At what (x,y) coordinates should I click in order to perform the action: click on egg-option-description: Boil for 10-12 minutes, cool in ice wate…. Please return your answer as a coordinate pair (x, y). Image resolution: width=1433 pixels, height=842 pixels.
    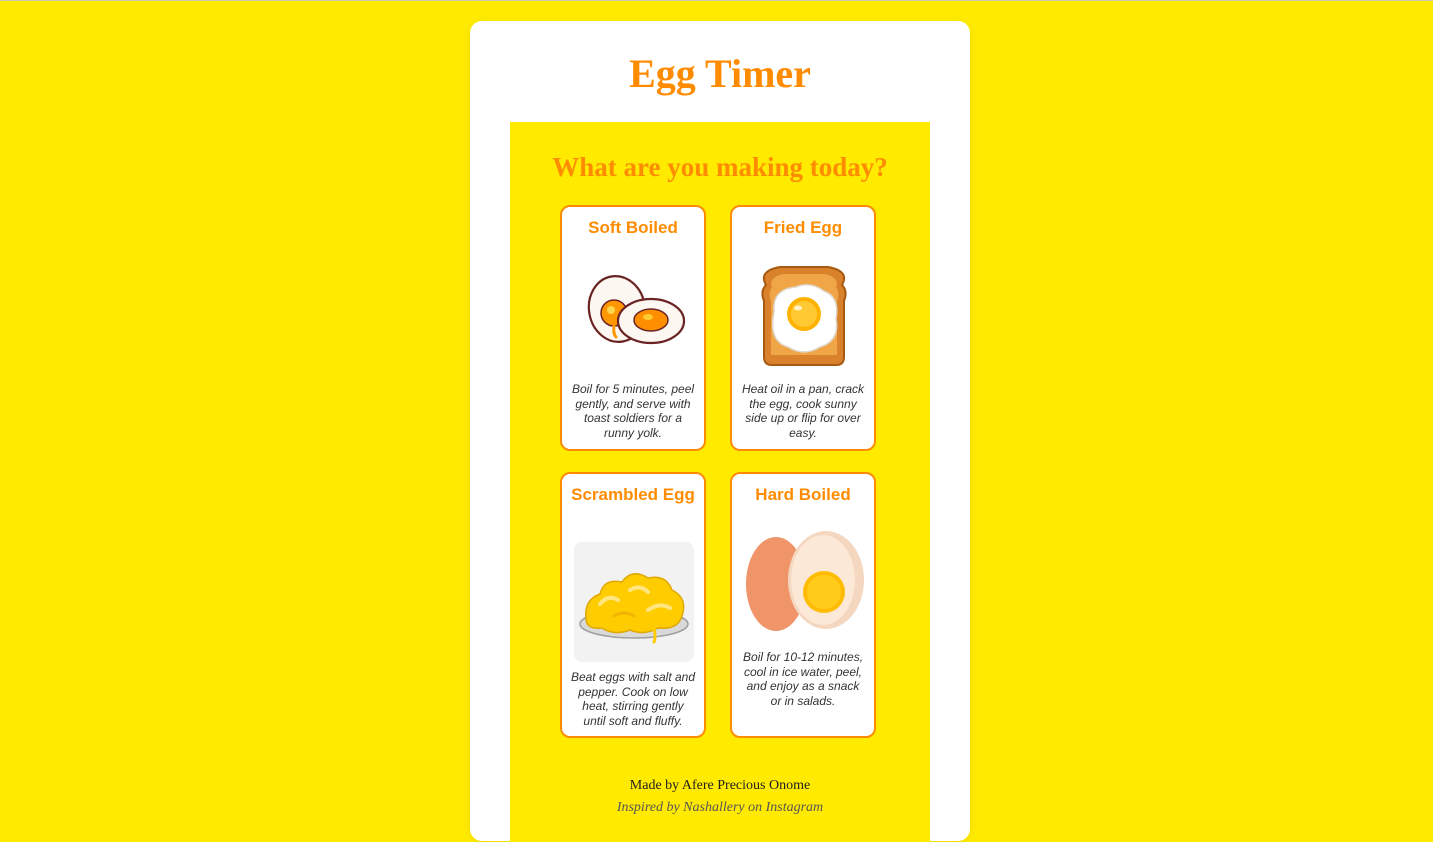
    Looking at the image, I should click on (803, 679).